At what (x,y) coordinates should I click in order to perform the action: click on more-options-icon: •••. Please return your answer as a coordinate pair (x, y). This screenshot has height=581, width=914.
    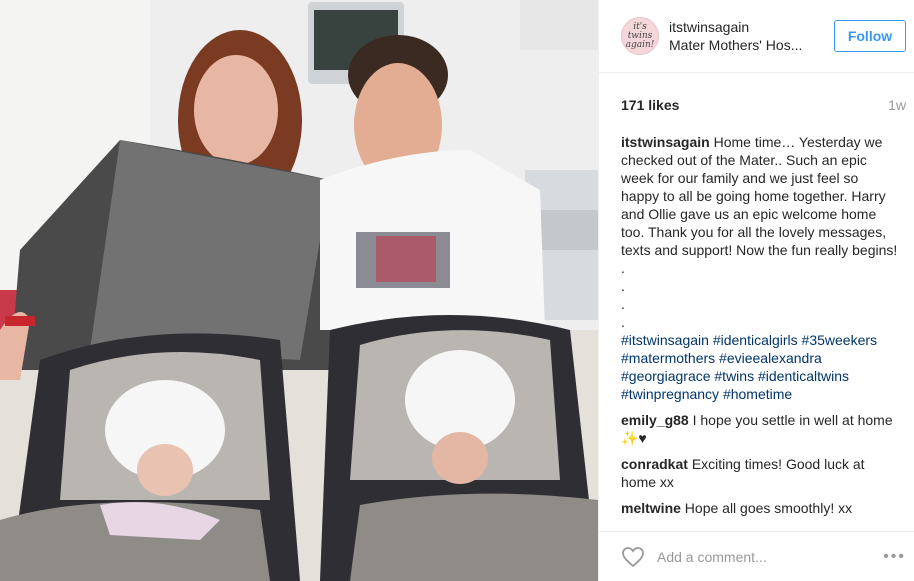
    Looking at the image, I should click on (894, 557).